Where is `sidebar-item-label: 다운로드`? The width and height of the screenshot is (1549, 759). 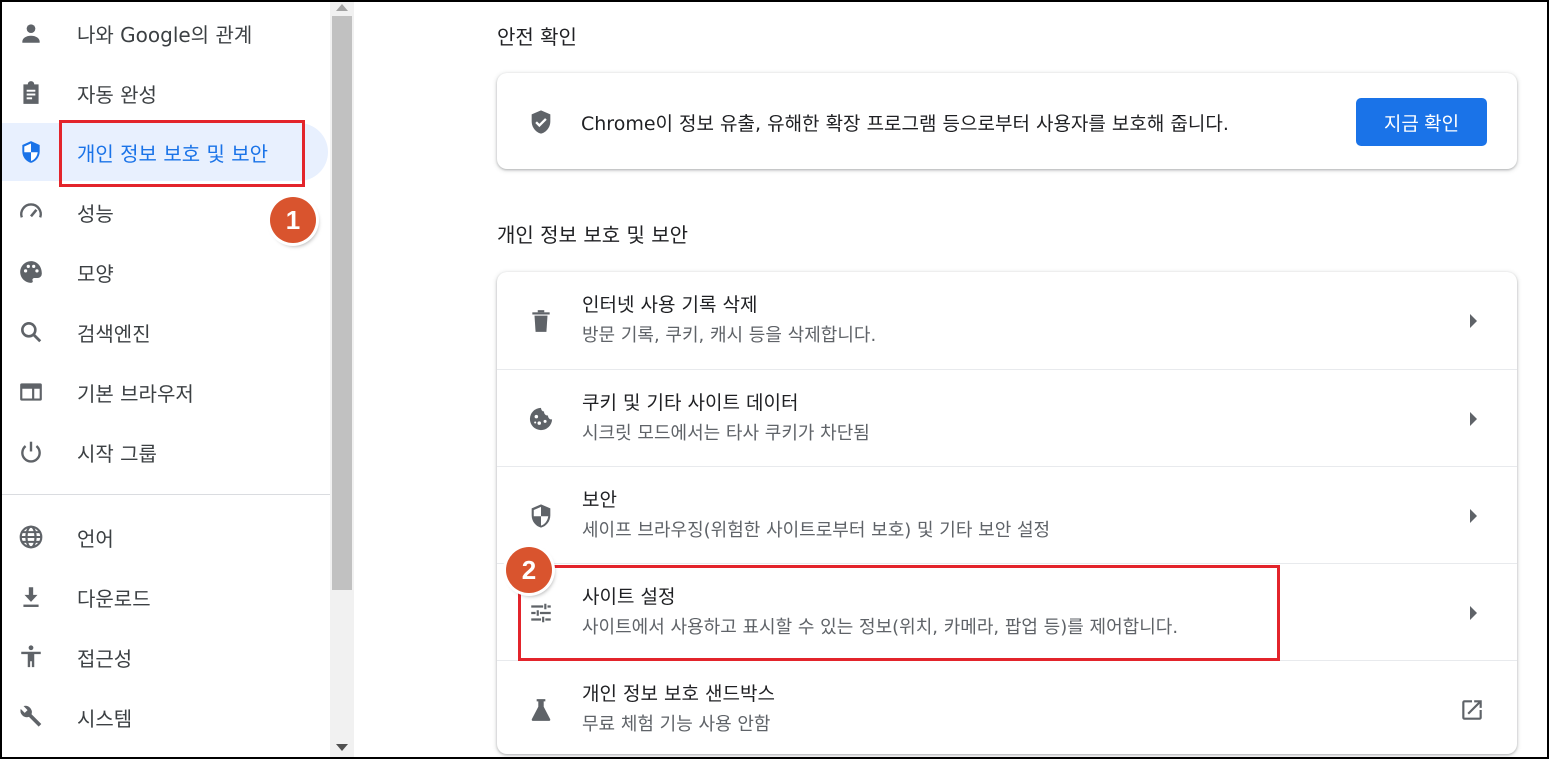
sidebar-item-label: 다운로드 is located at coordinates (114, 598).